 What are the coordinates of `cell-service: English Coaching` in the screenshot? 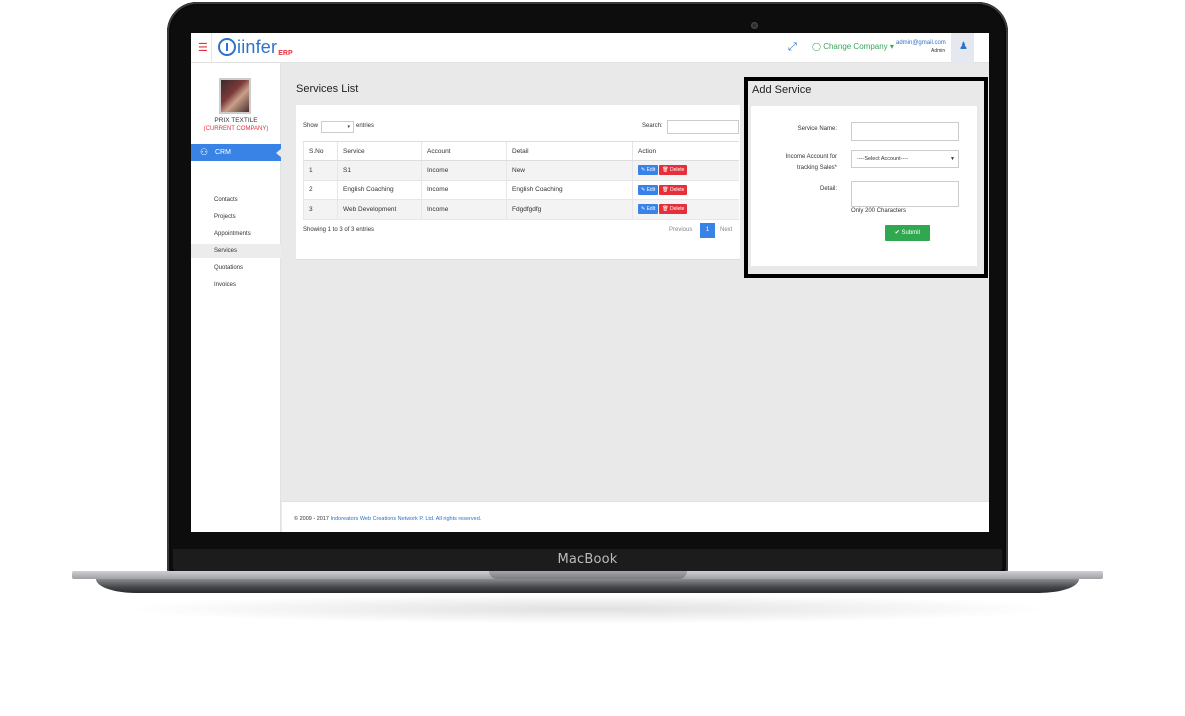 It's located at (379, 190).